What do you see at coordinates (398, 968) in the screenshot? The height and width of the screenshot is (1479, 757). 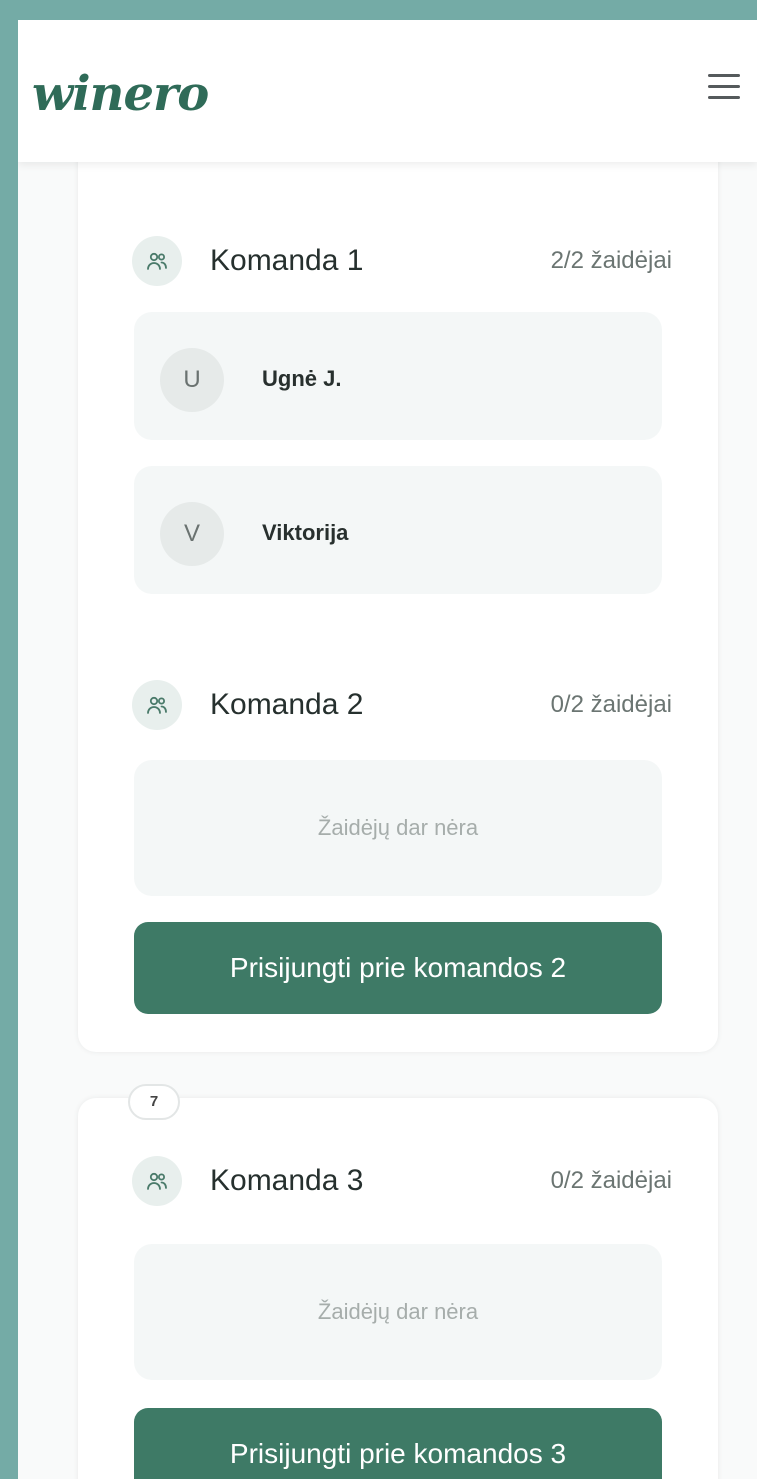 I see `join-team-2-button: Prisijungti prie komandos 2` at bounding box center [398, 968].